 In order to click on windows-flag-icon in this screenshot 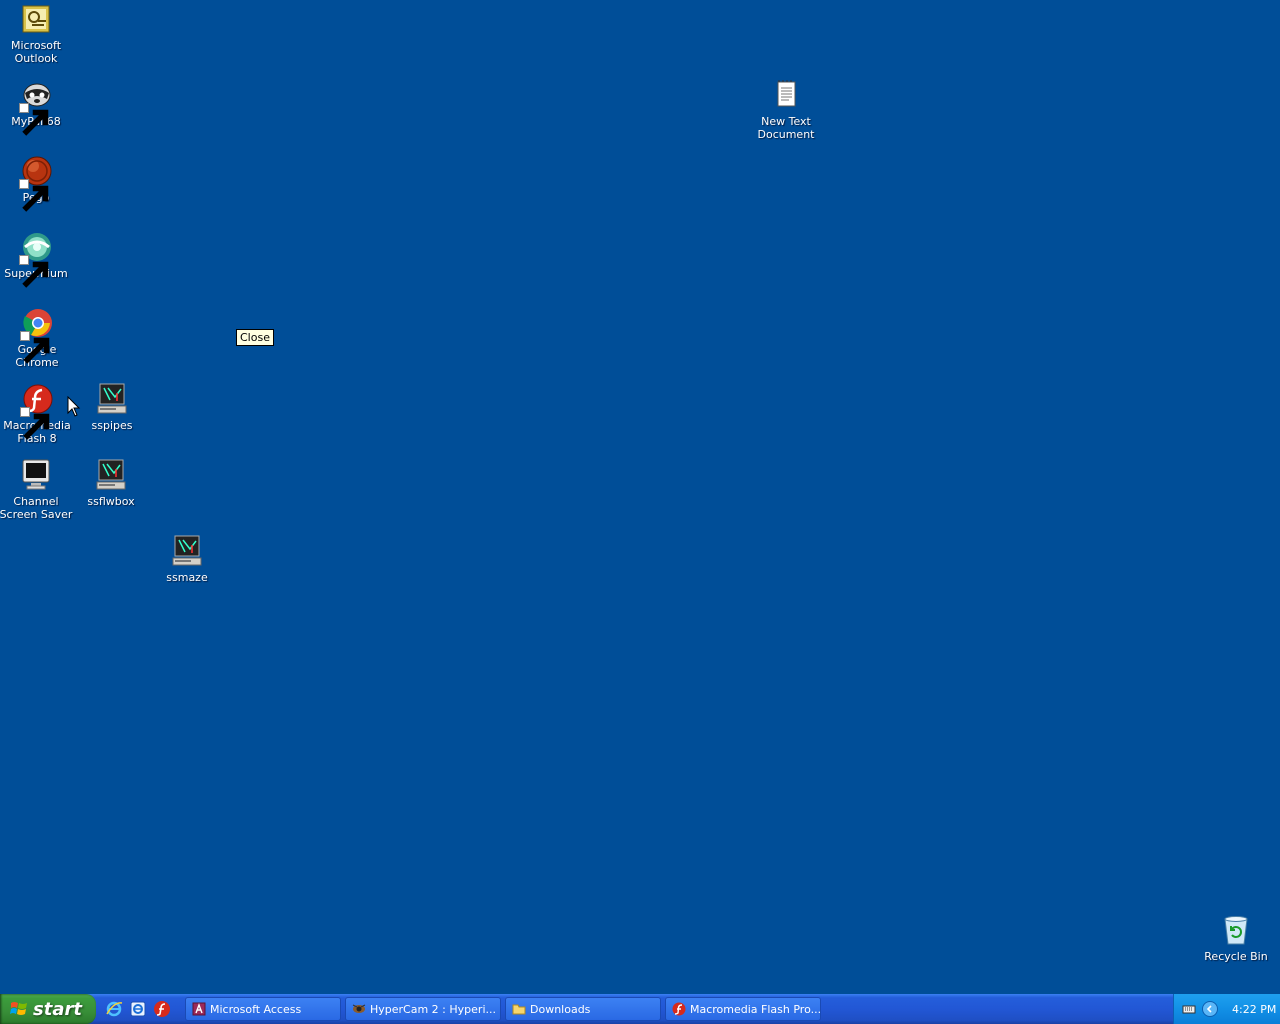, I will do `click(19, 1009)`.